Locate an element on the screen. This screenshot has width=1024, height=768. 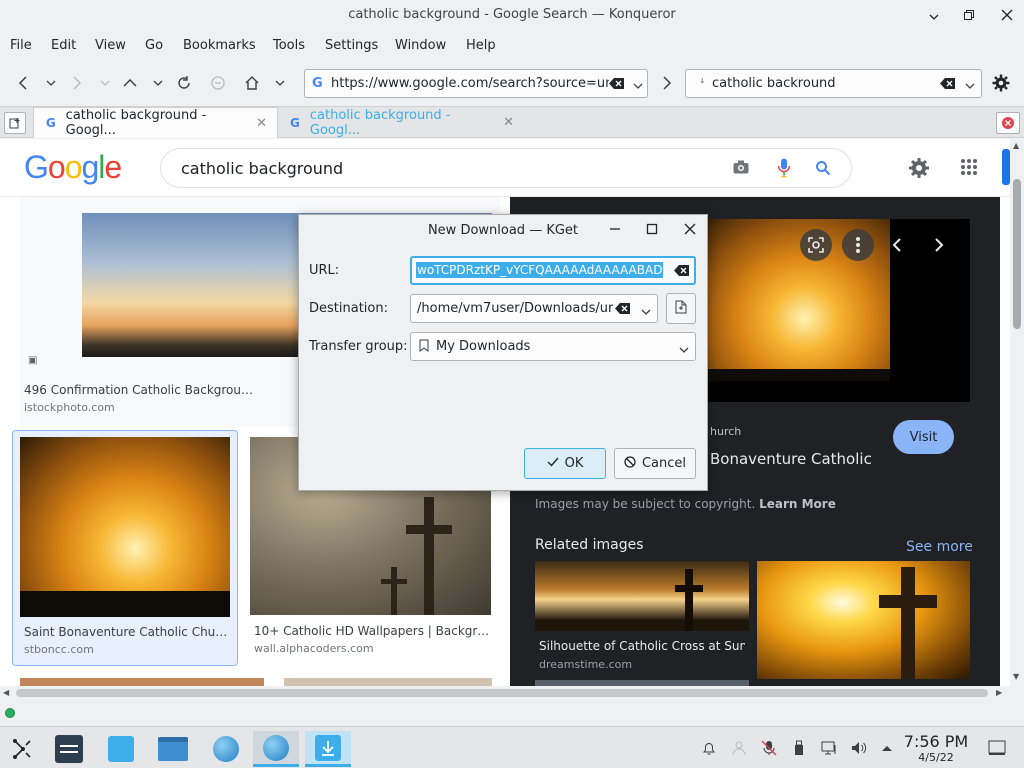
close-tab-icon is located at coordinates (1008, 123).